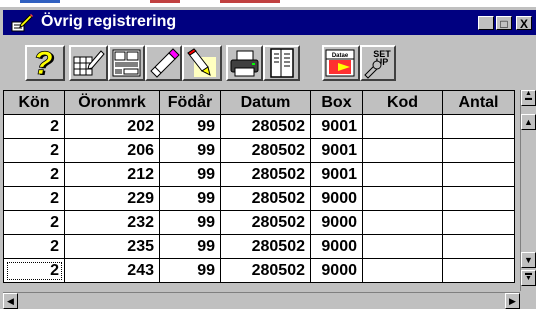 The height and width of the screenshot is (309, 536). I want to click on help-button: ? ?, so click(45, 63).